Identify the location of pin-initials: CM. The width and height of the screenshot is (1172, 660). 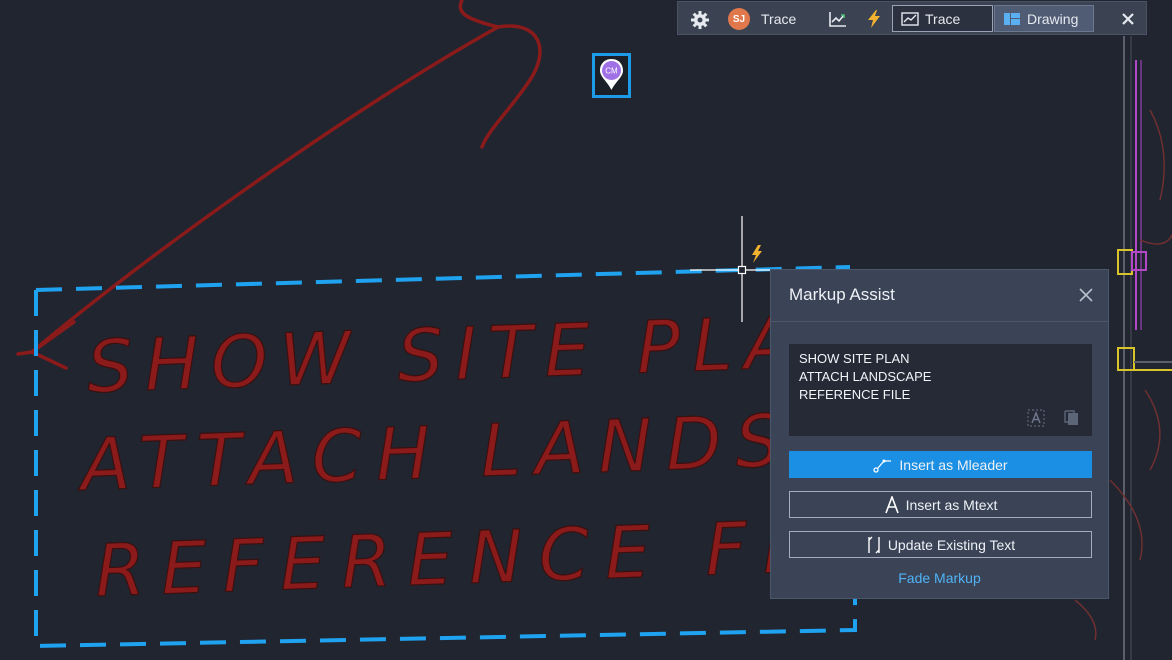
(611, 71).